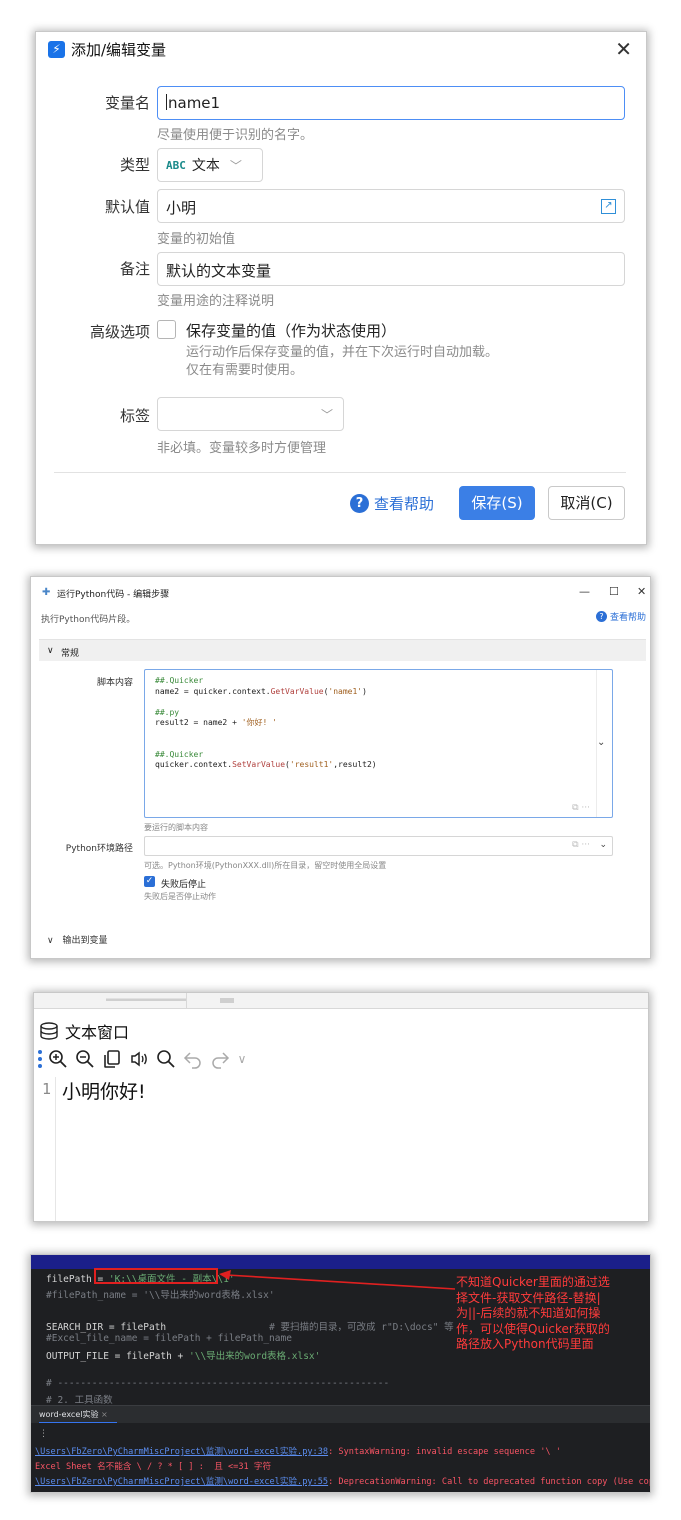 The height and width of the screenshot is (1520, 681). Describe the element at coordinates (250, 414) in the screenshot. I see `tags-select: ﹀` at that location.